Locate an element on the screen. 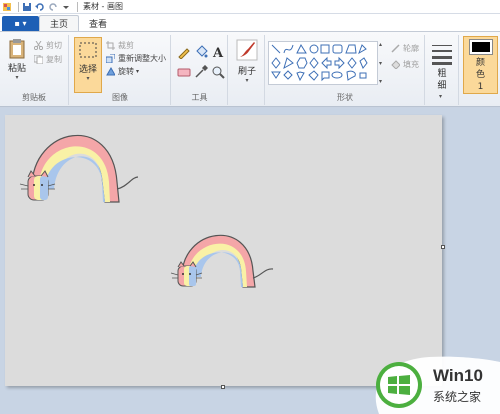  pencil-icon is located at coordinates (184, 52).